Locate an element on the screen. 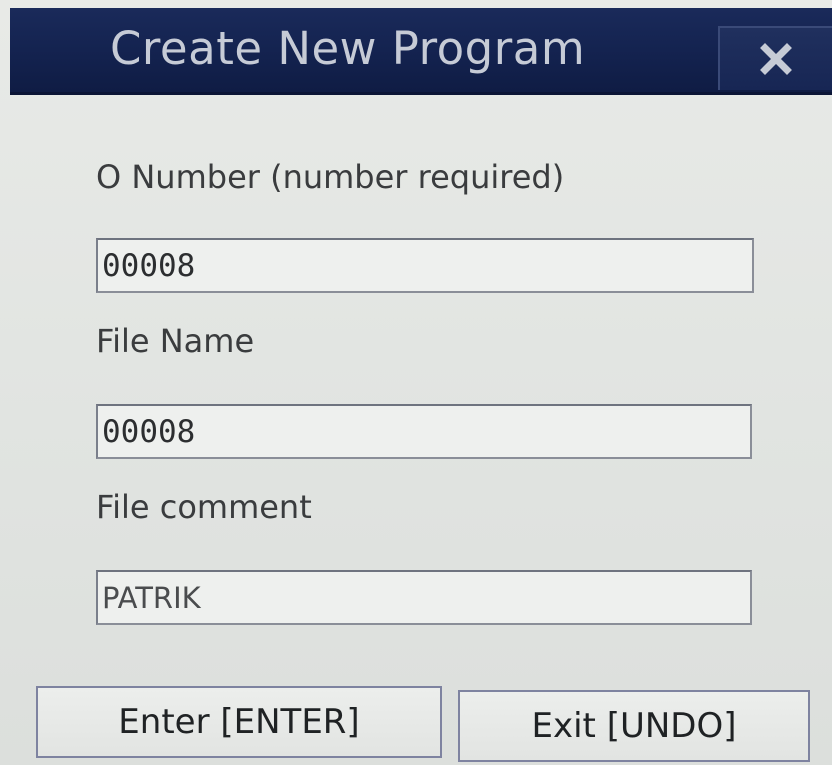  file-name-label: File Name is located at coordinates (175, 341).